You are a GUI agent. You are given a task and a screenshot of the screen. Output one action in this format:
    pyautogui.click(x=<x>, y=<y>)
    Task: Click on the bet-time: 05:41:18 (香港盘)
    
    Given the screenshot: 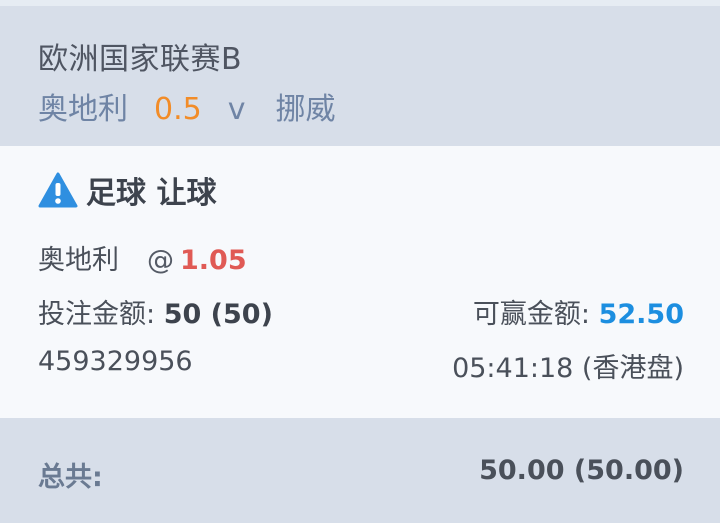 What is the action you would take?
    pyautogui.click(x=568, y=368)
    